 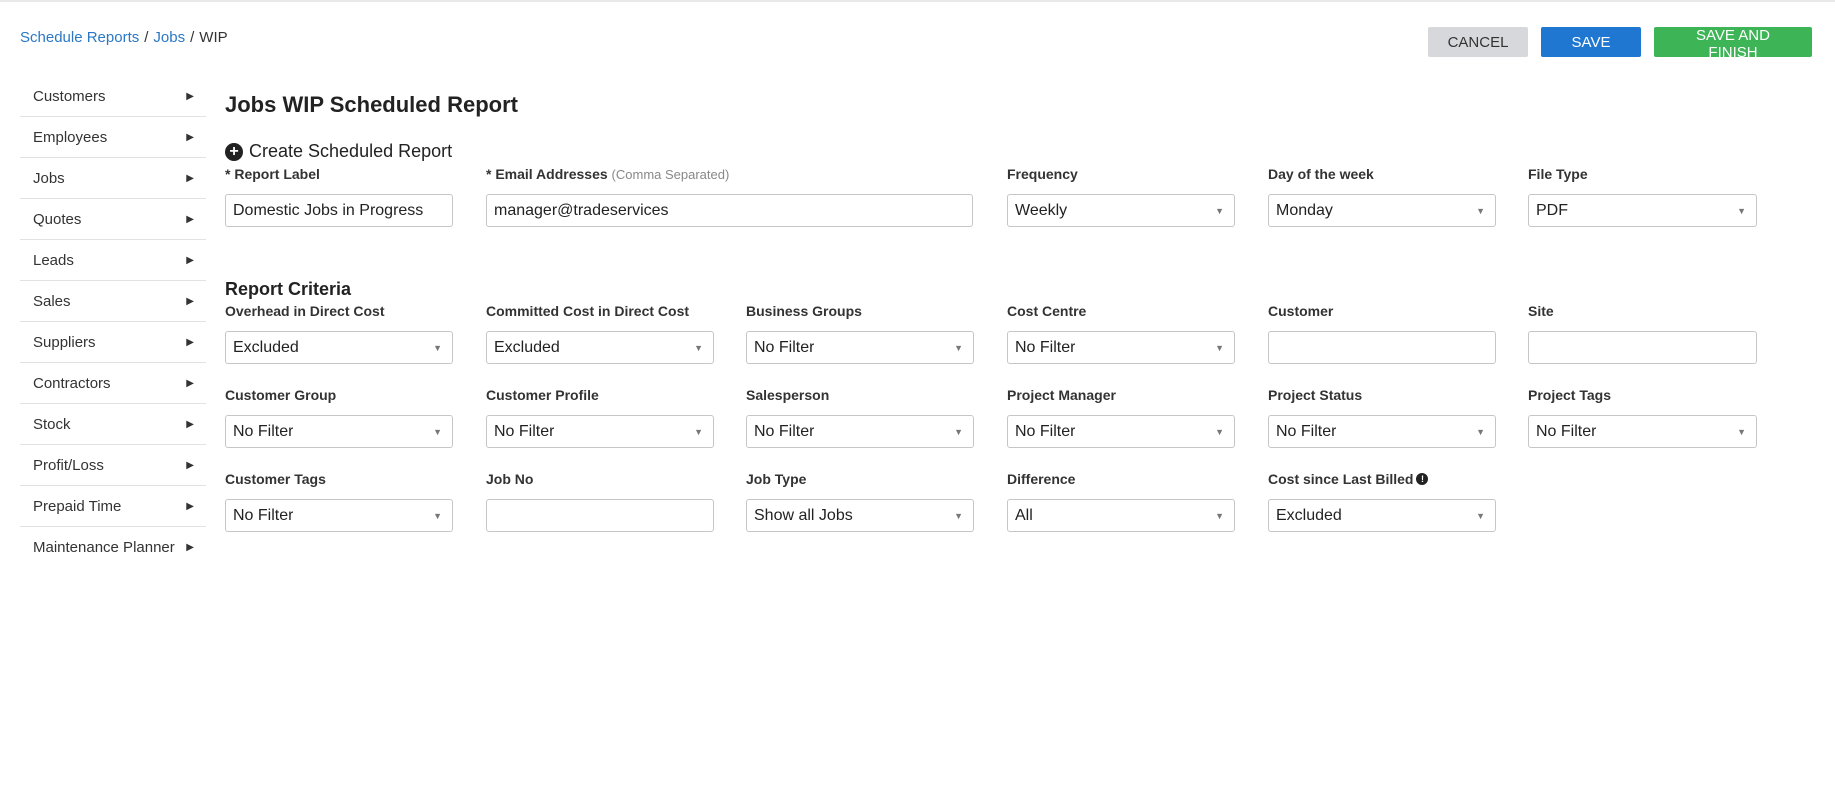 What do you see at coordinates (113, 260) in the screenshot?
I see `sidebar-item-leads: Leads ▶` at bounding box center [113, 260].